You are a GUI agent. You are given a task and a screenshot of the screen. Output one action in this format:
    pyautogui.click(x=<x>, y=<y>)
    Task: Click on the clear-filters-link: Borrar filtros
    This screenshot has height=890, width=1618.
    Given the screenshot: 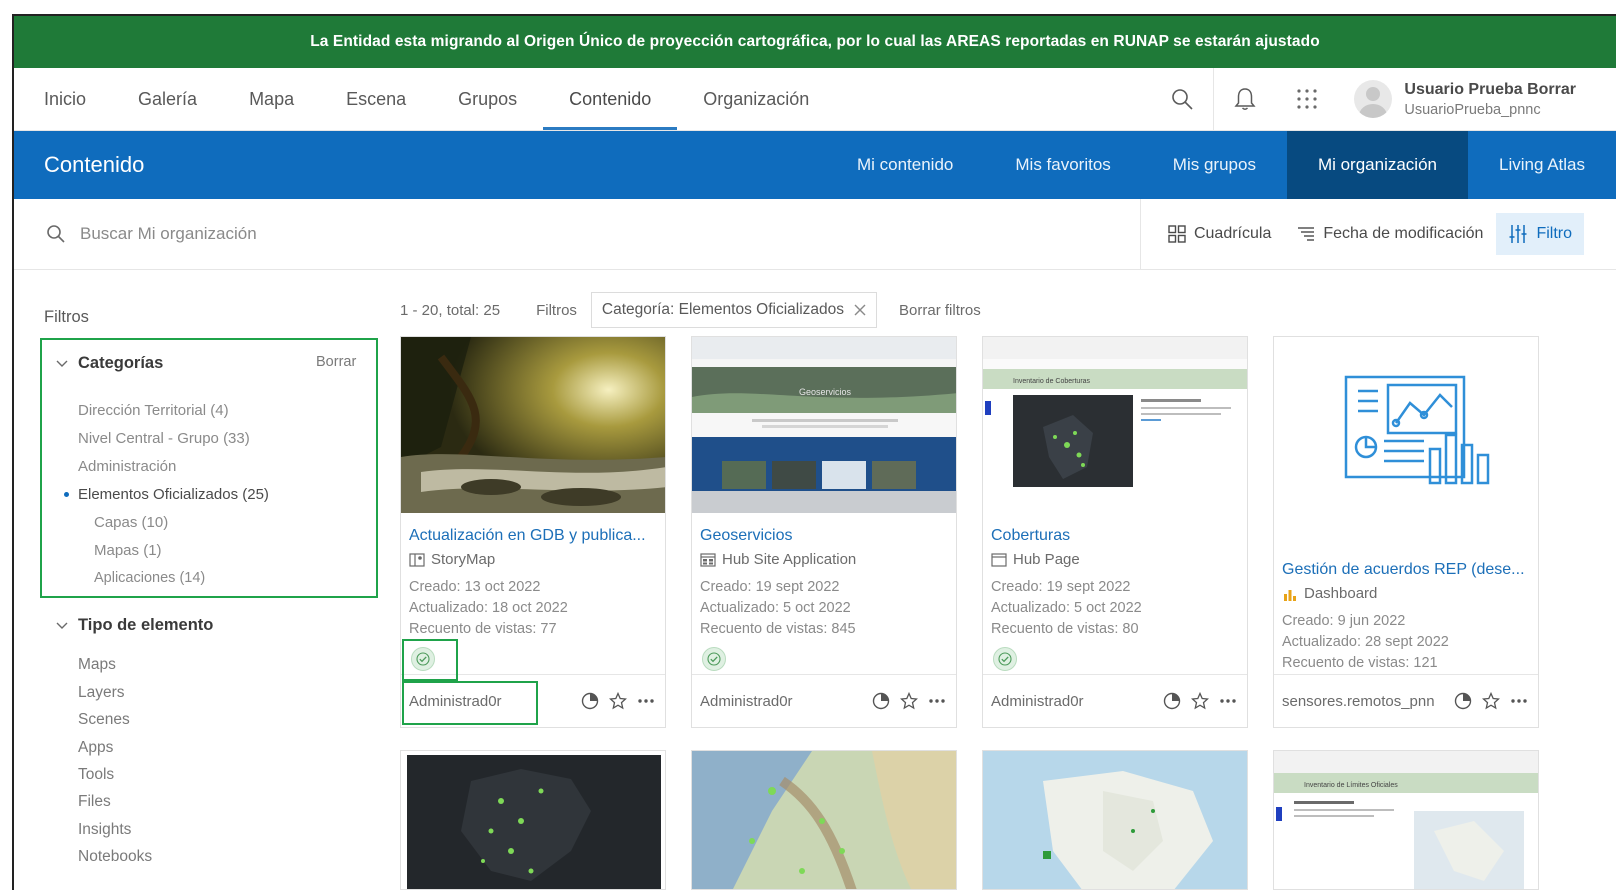 What is the action you would take?
    pyautogui.click(x=940, y=310)
    